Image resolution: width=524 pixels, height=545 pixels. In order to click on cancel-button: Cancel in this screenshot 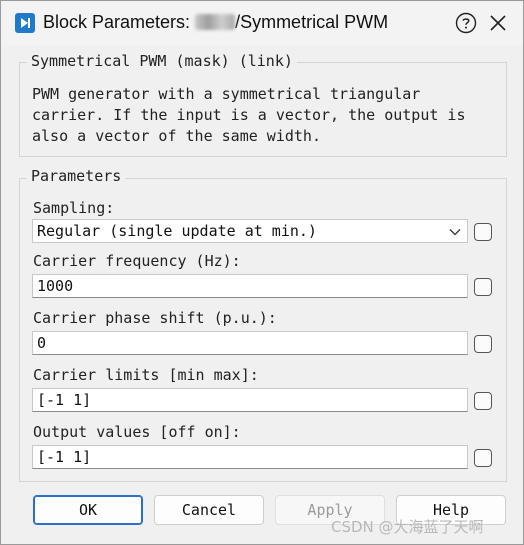, I will do `click(209, 510)`.